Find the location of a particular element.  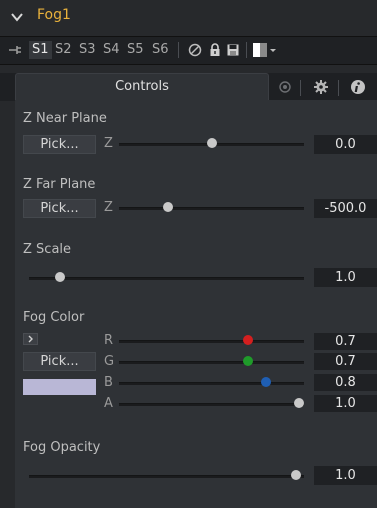

version-button-s5: S5 is located at coordinates (135, 50).